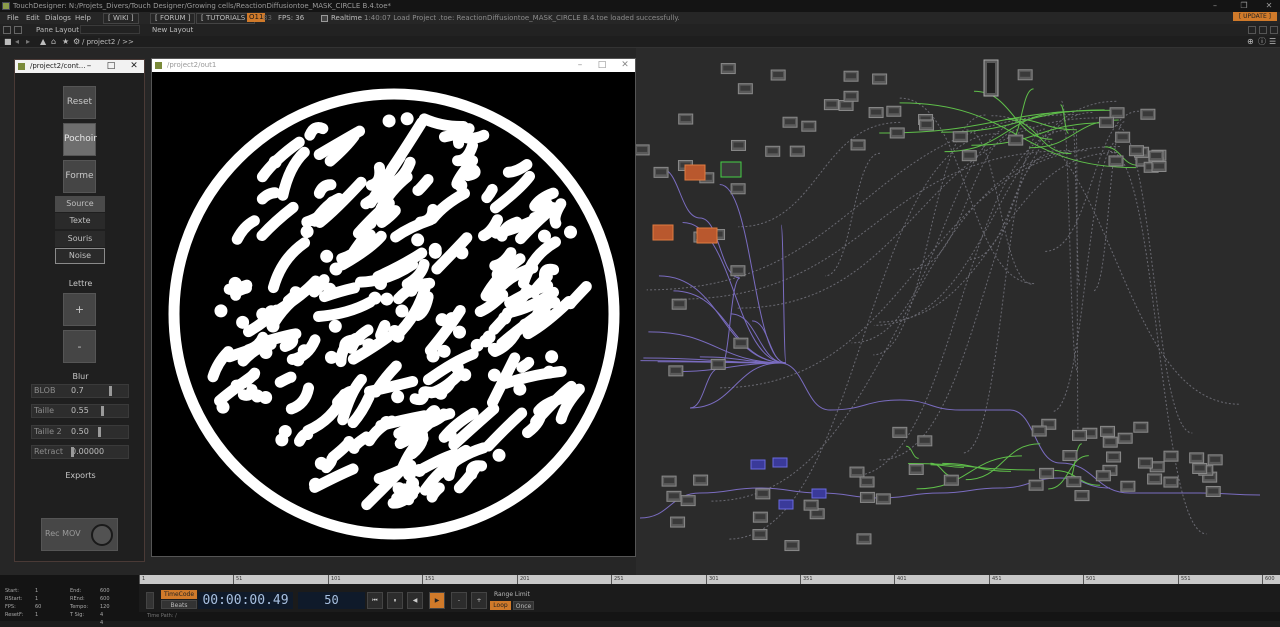 This screenshot has width=1280, height=627. I want to click on network-path: / project2 / >>, so click(108, 42).